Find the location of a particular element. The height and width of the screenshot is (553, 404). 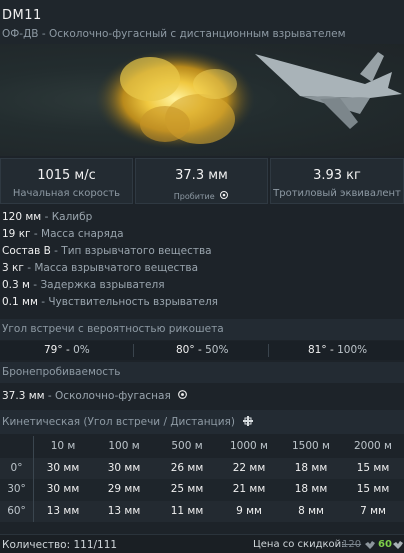

value-cell: 9 мм is located at coordinates (249, 510).